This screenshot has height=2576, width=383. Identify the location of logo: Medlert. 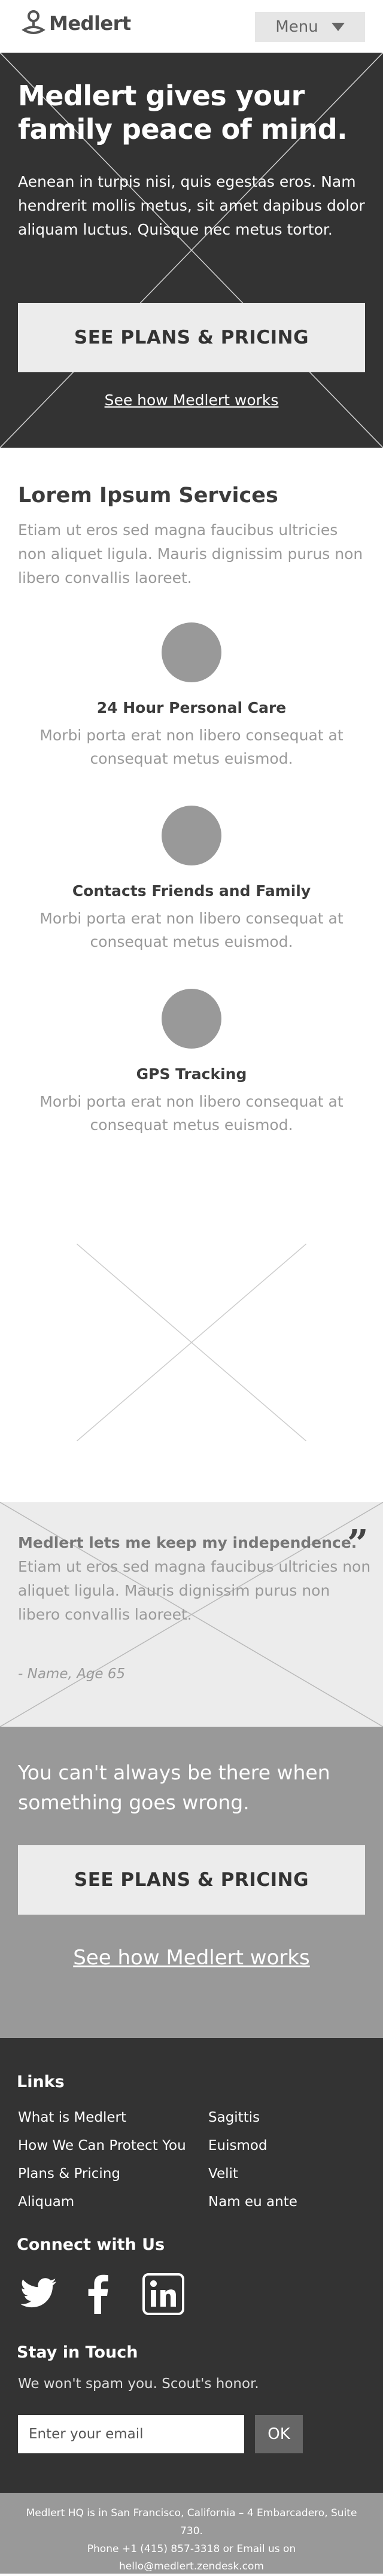
(75, 23).